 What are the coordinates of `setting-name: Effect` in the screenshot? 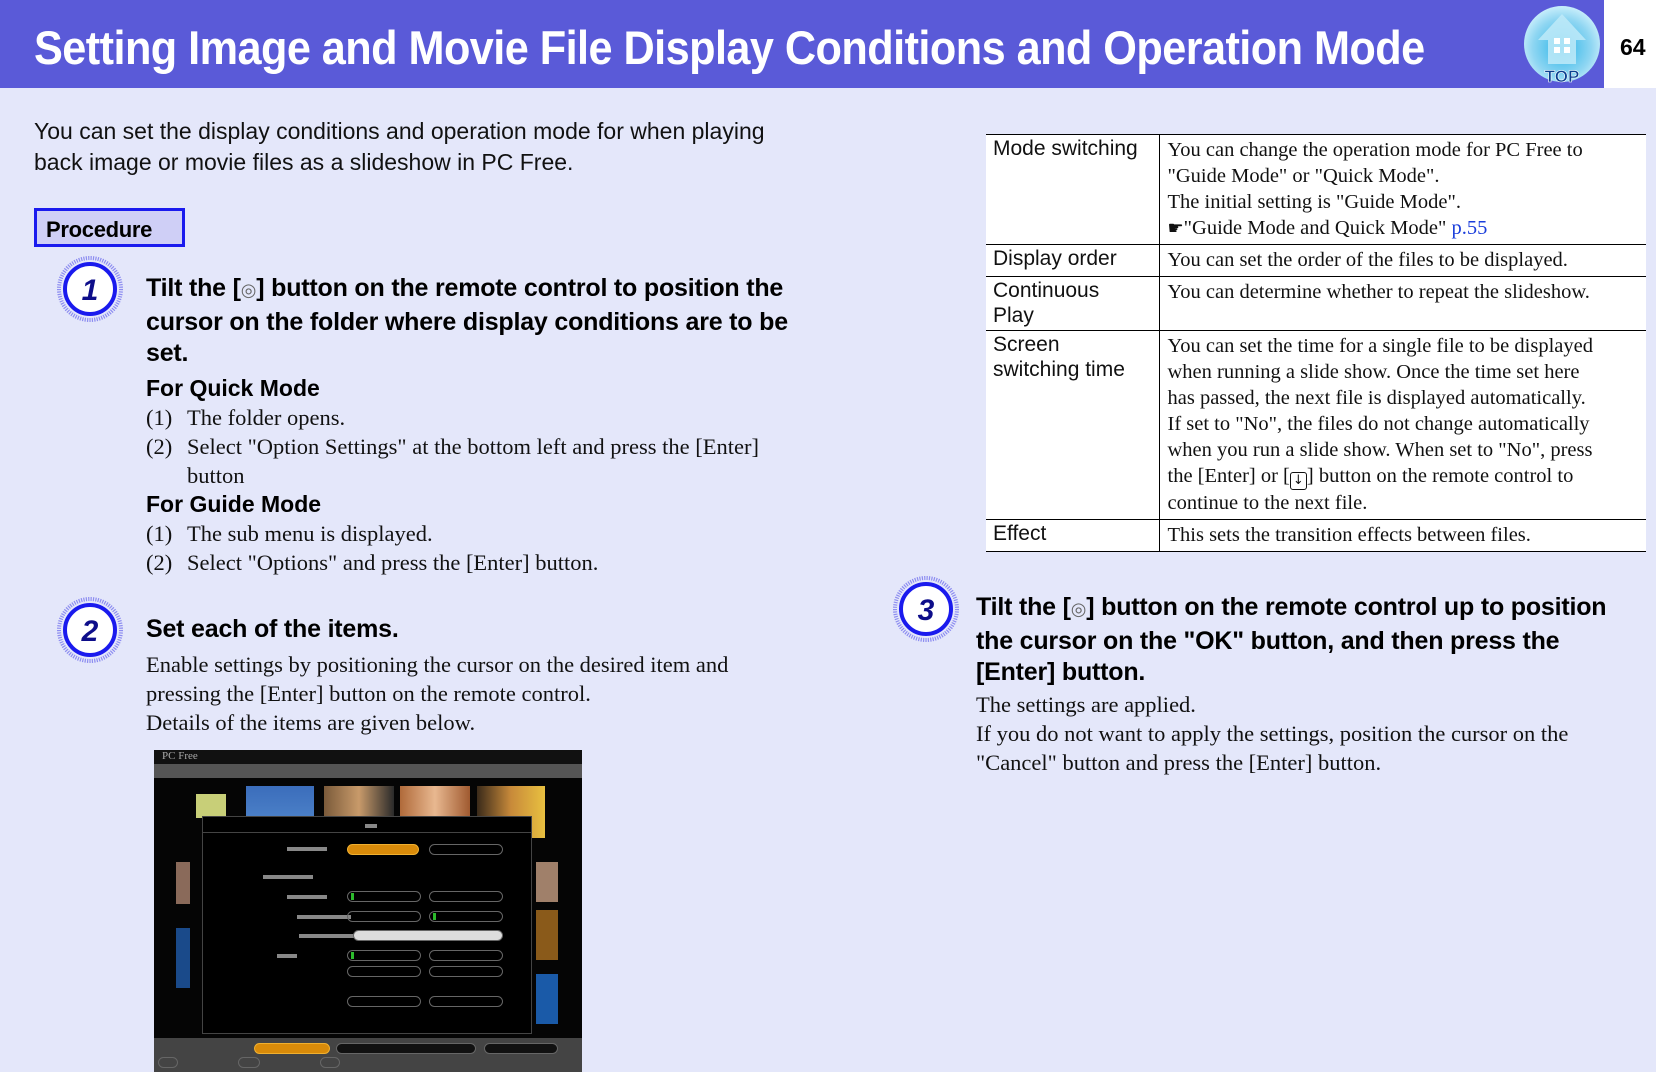 It's located at (1073, 535).